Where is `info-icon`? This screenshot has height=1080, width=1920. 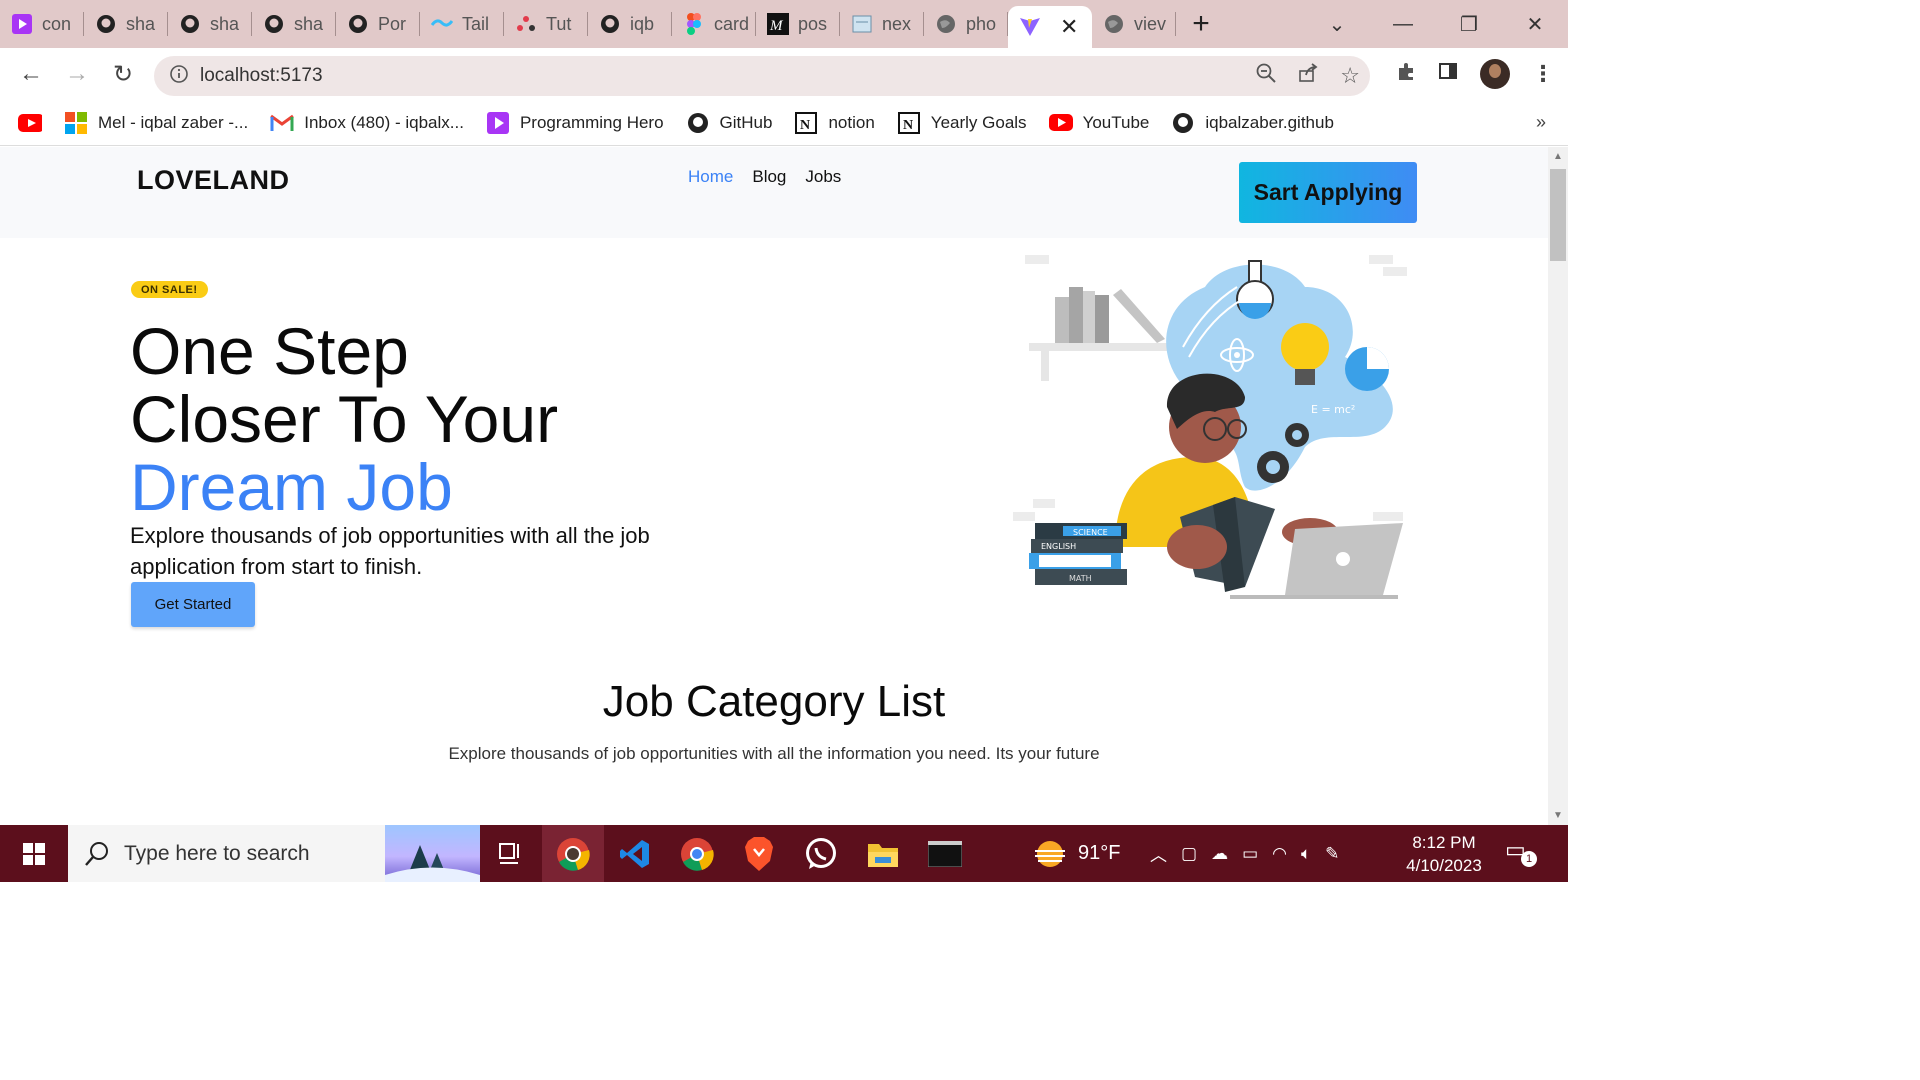 info-icon is located at coordinates (179, 76).